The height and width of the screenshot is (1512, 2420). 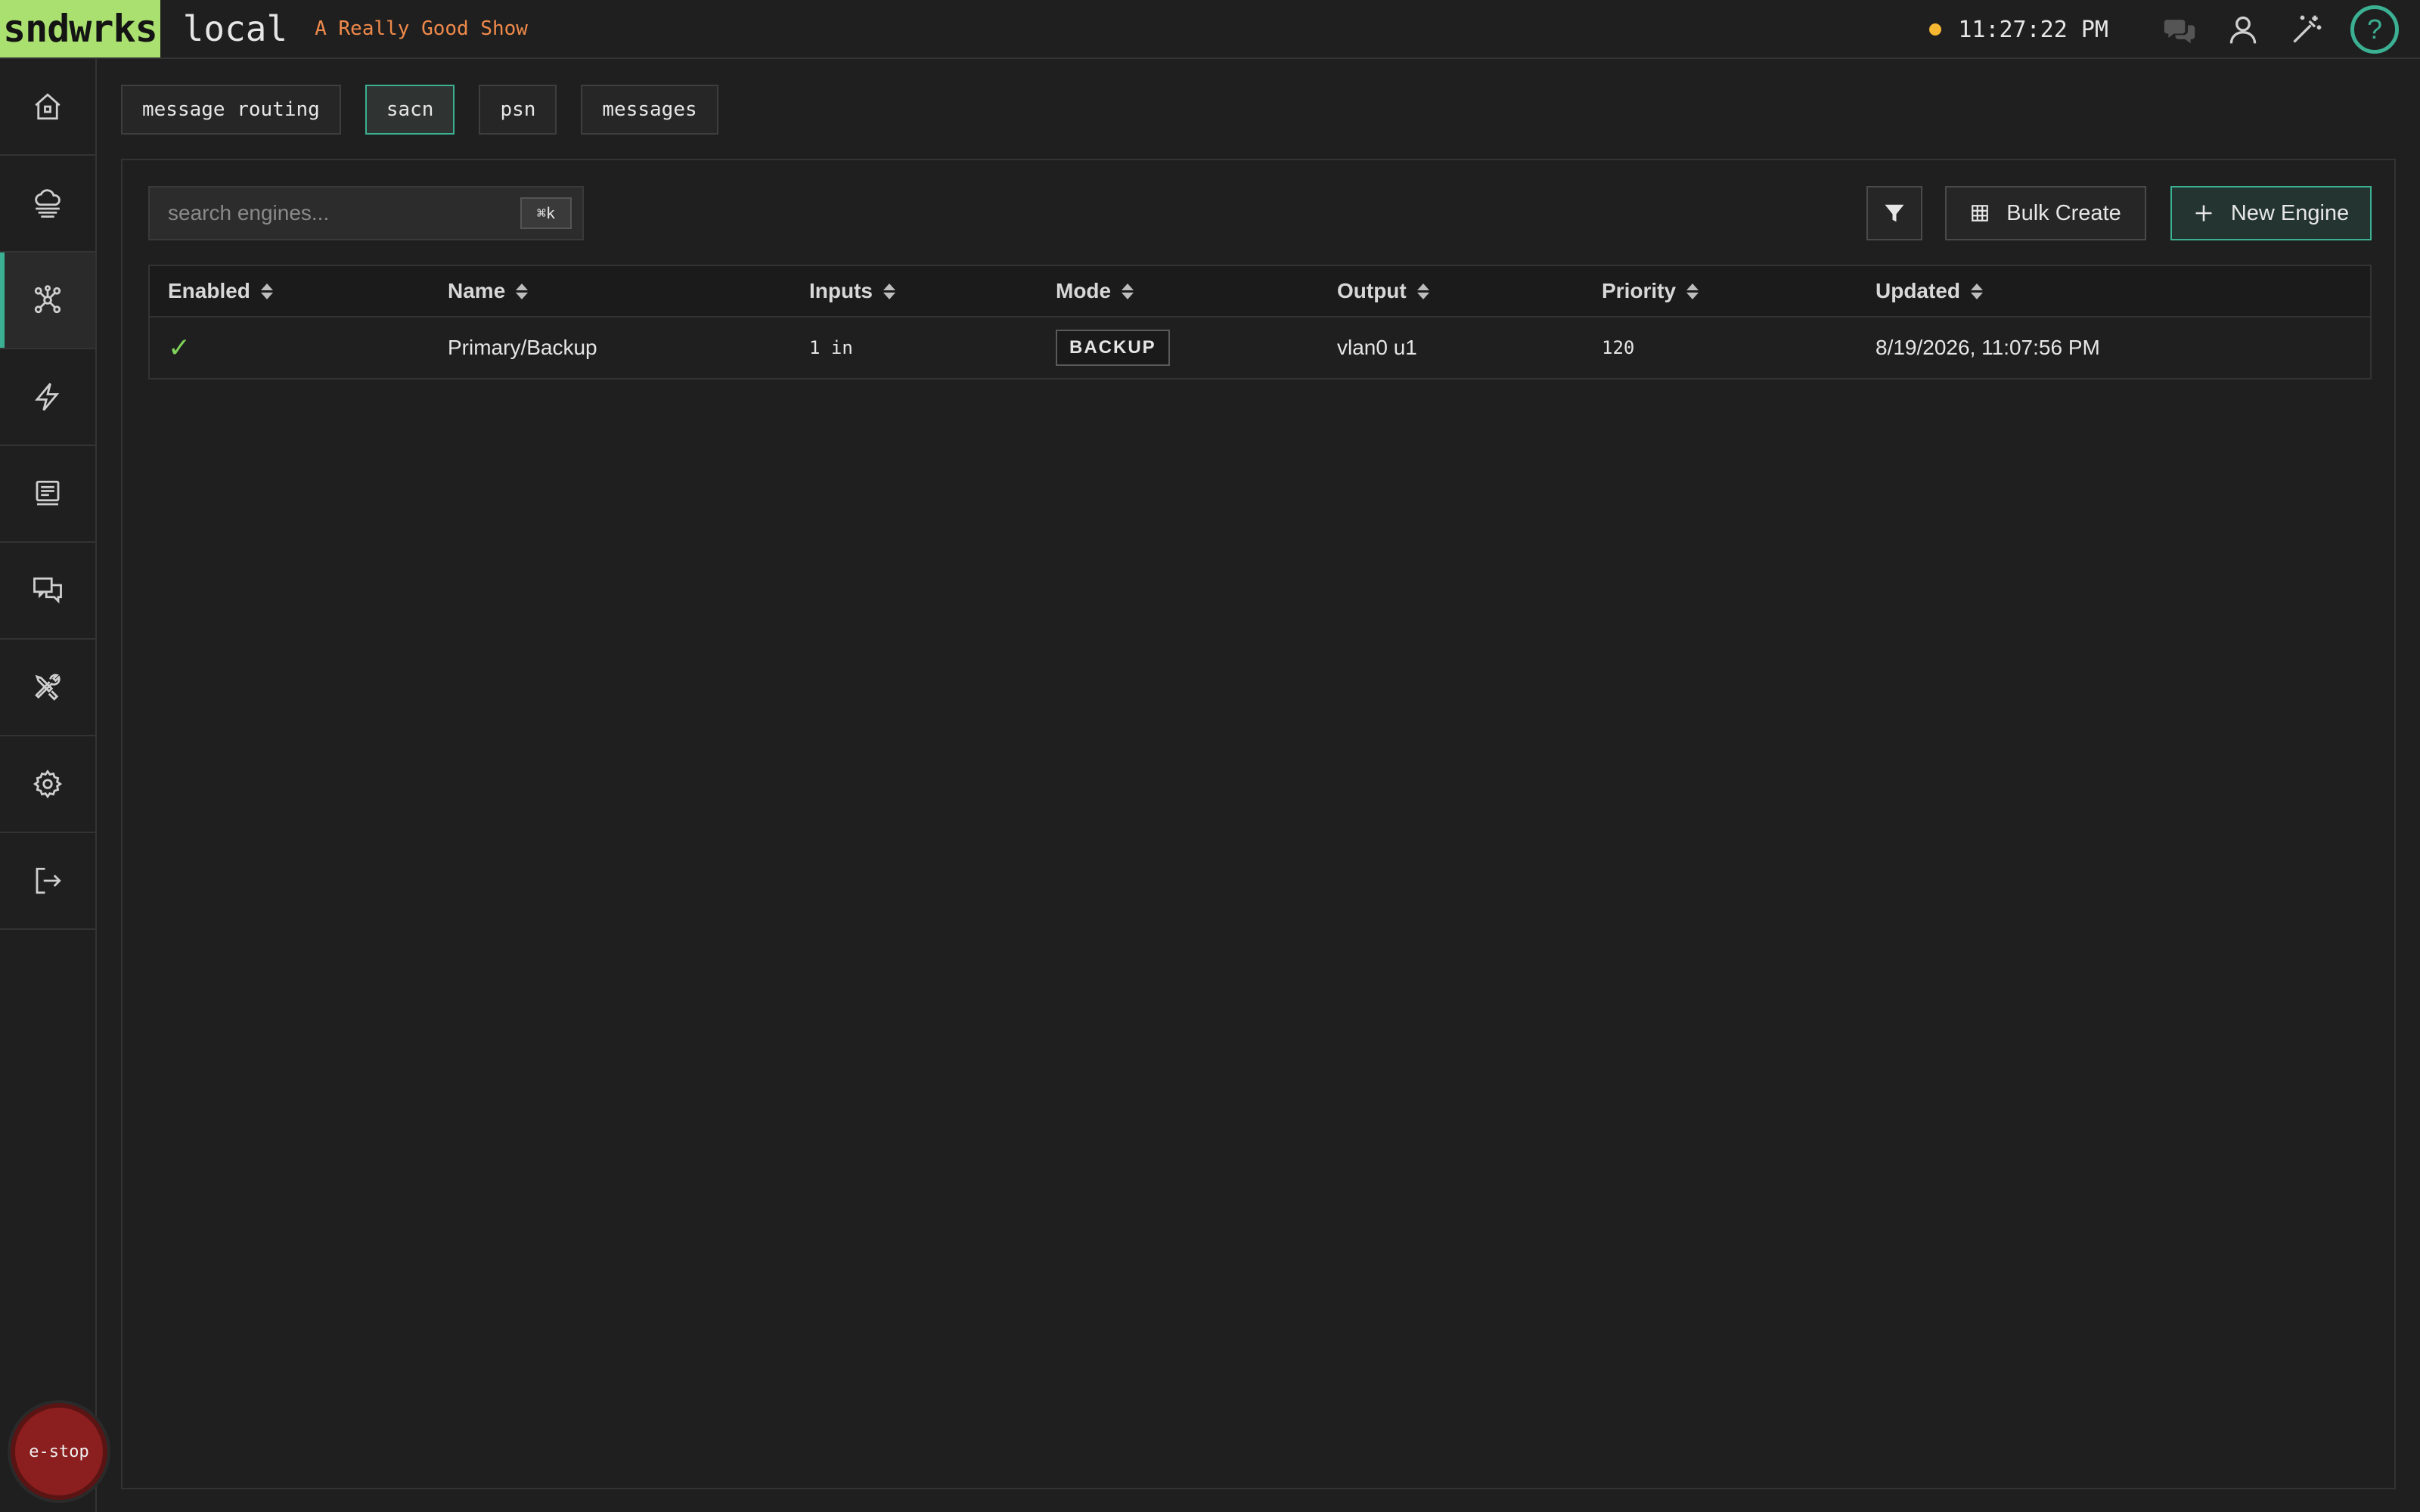 I want to click on cloud-stack-icon, so click(x=47, y=203).